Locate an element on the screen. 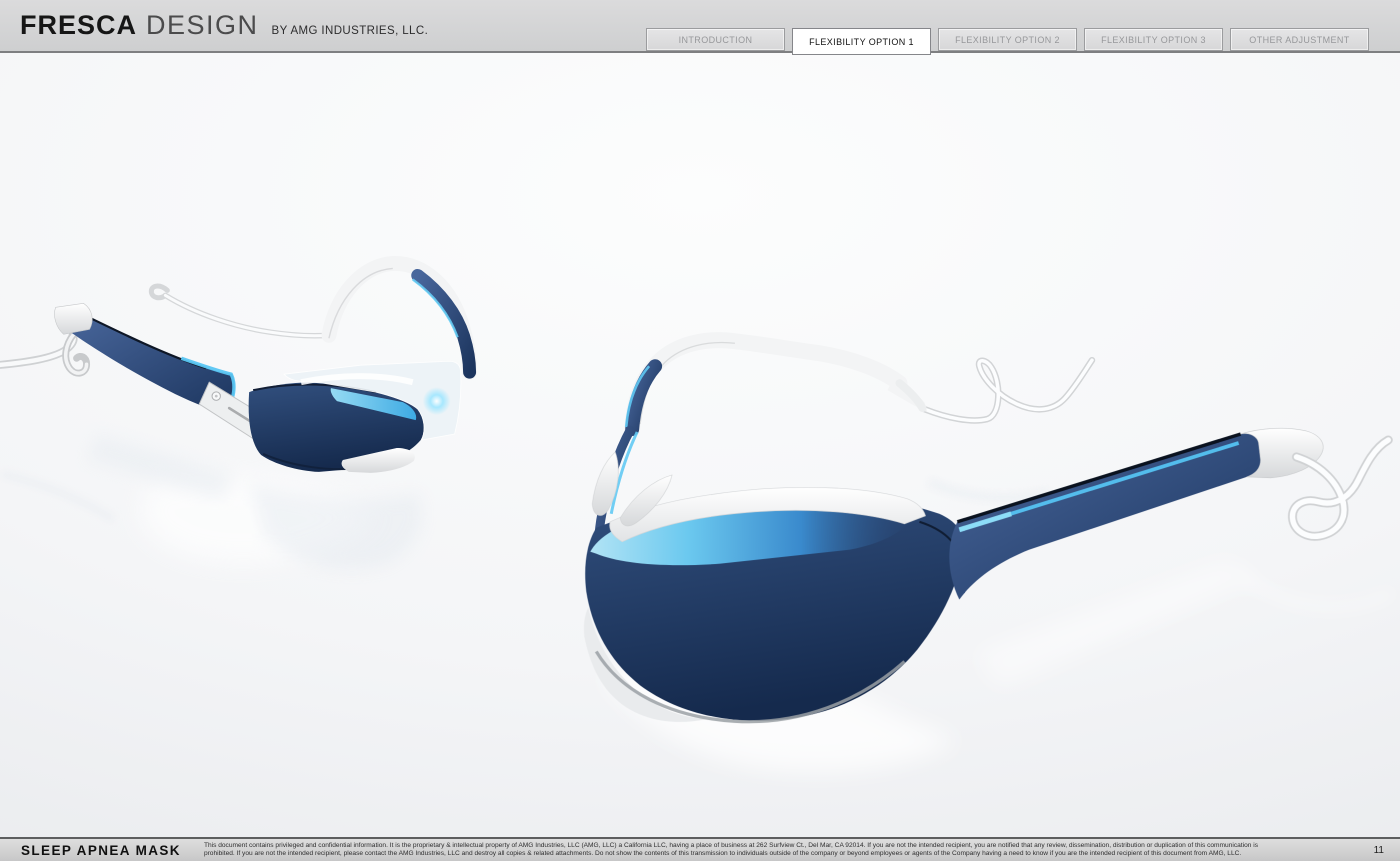 This screenshot has height=861, width=1400. air-tube-left-upper is located at coordinates (240, 311).